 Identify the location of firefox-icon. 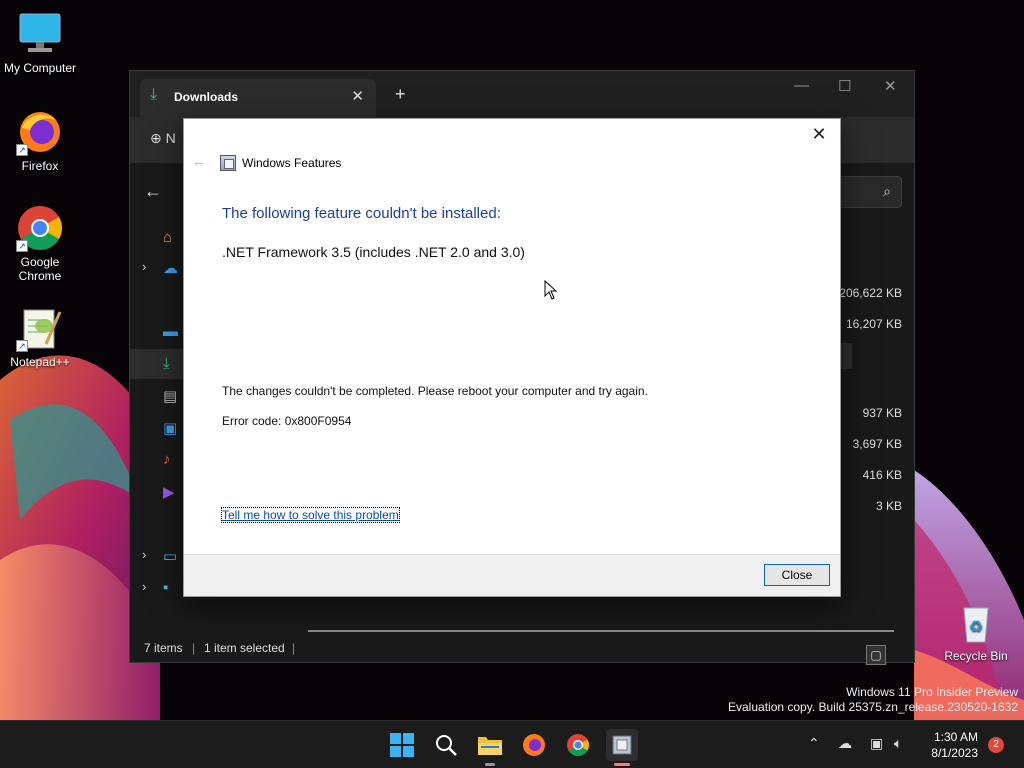
(534, 745).